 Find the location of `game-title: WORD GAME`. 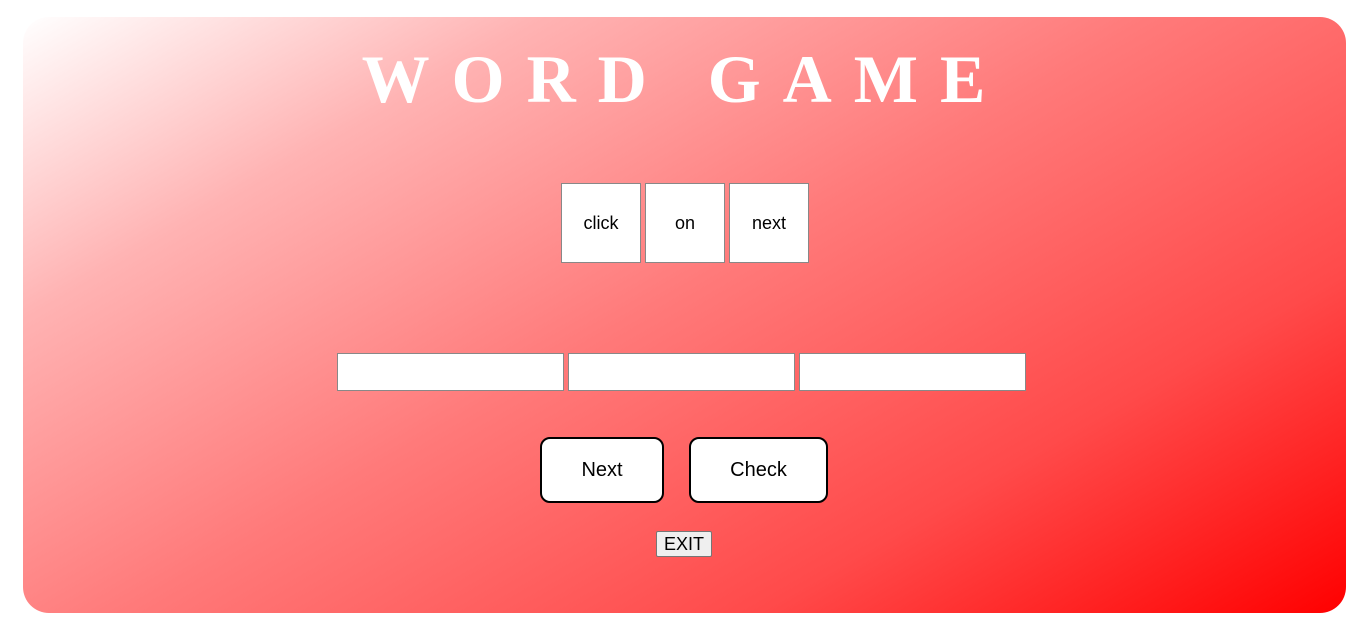

game-title: WORD GAME is located at coordinates (684, 79).